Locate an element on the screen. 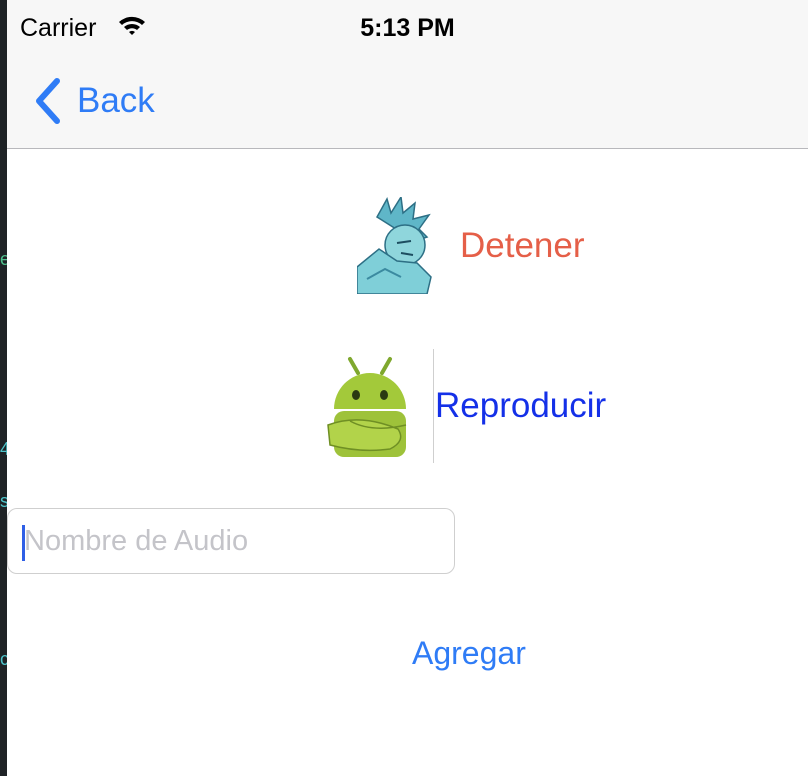 This screenshot has width=808, height=776. back-button: Back is located at coordinates (93, 101).